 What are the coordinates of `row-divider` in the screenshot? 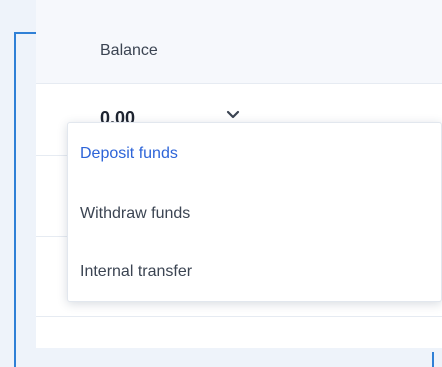 It's located at (239, 316).